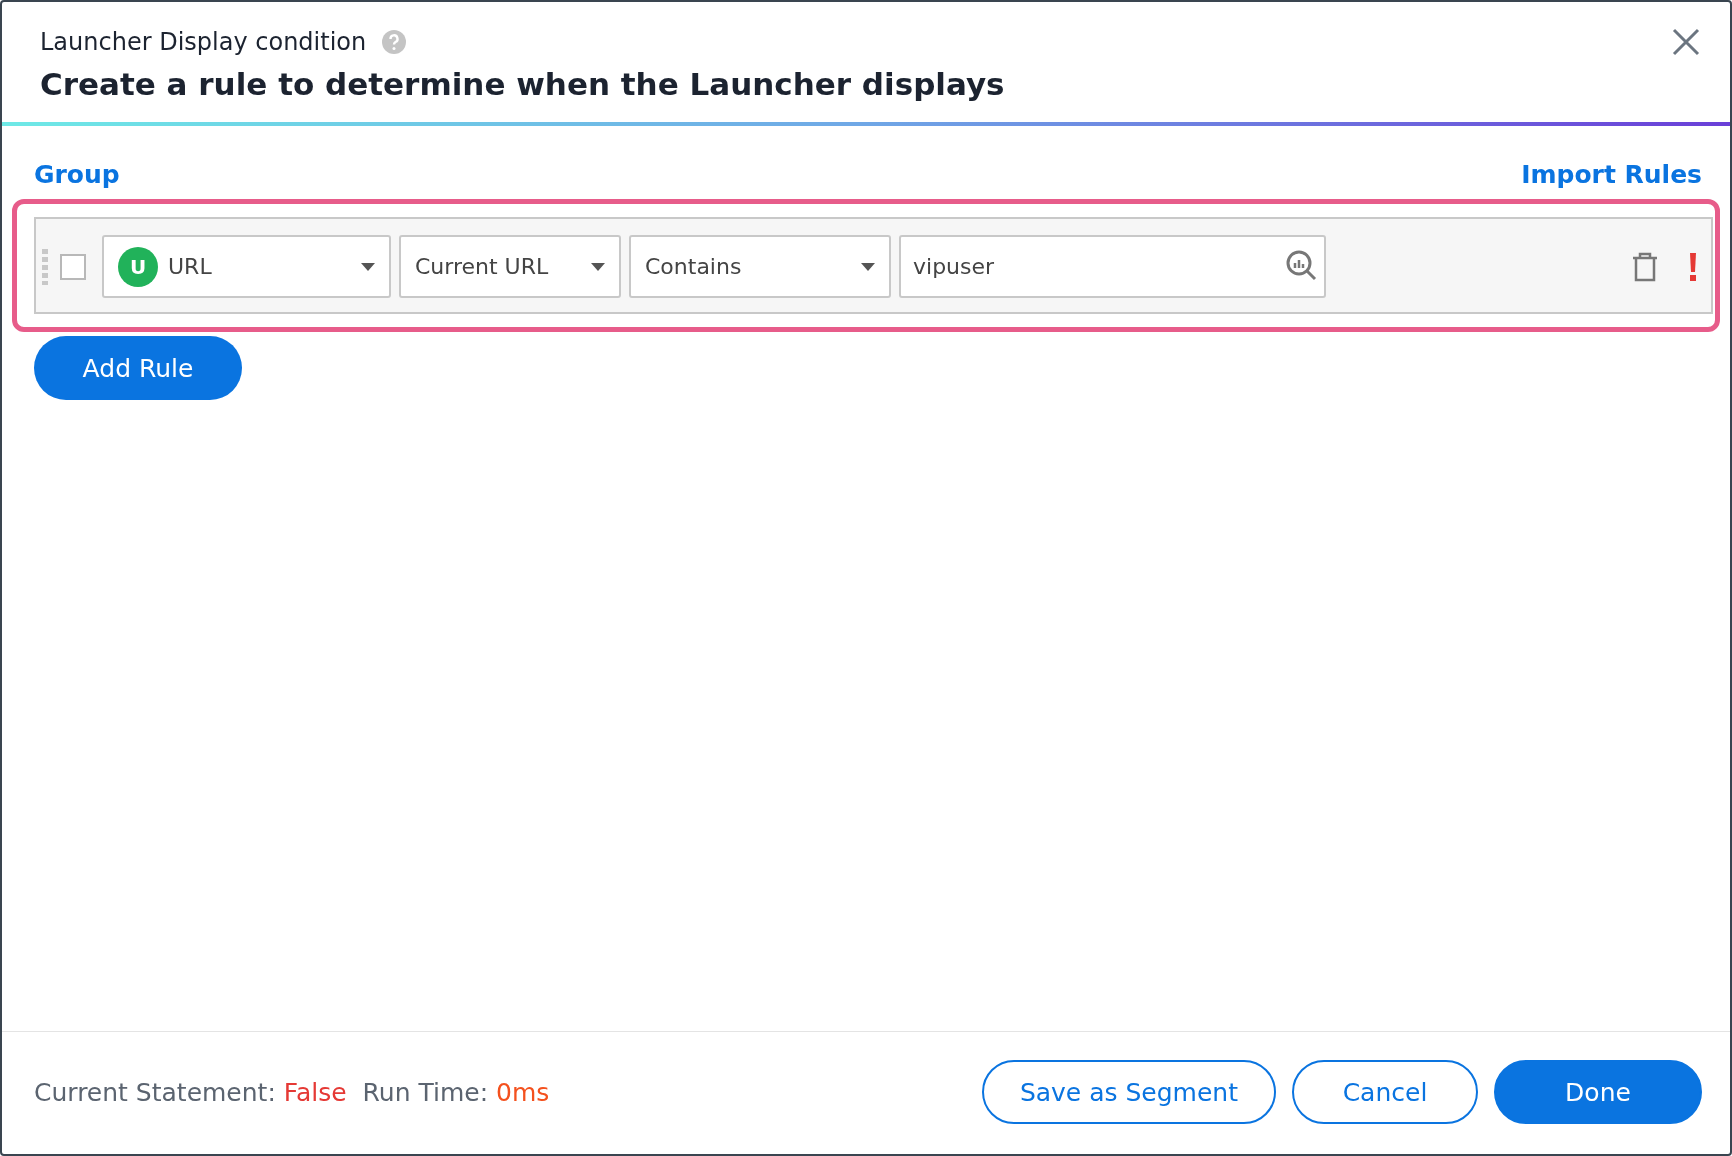 The width and height of the screenshot is (1732, 1156). I want to click on dialog-subtitle: Launcher Display condition, so click(203, 42).